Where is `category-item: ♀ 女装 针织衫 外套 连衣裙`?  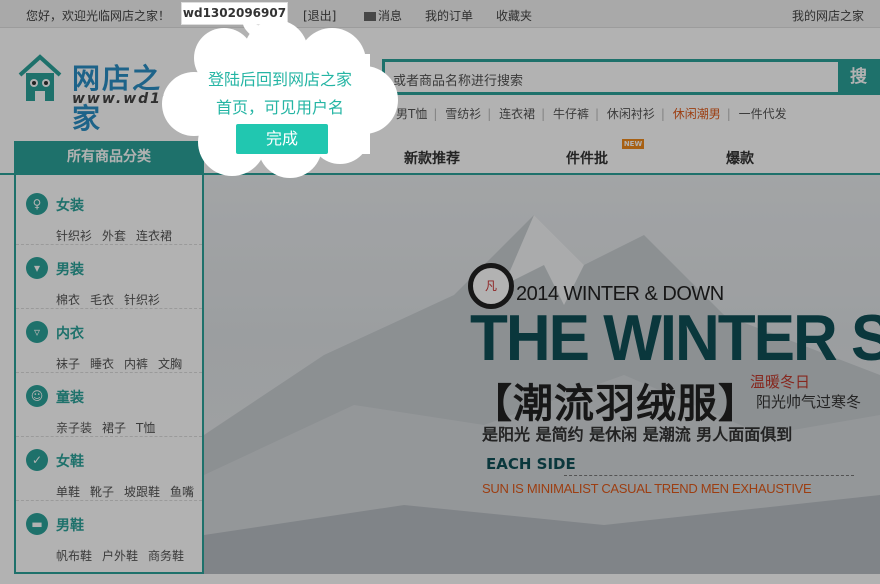
category-item: ♀ 女装 针织衫 外套 连衣裙 is located at coordinates (109, 213).